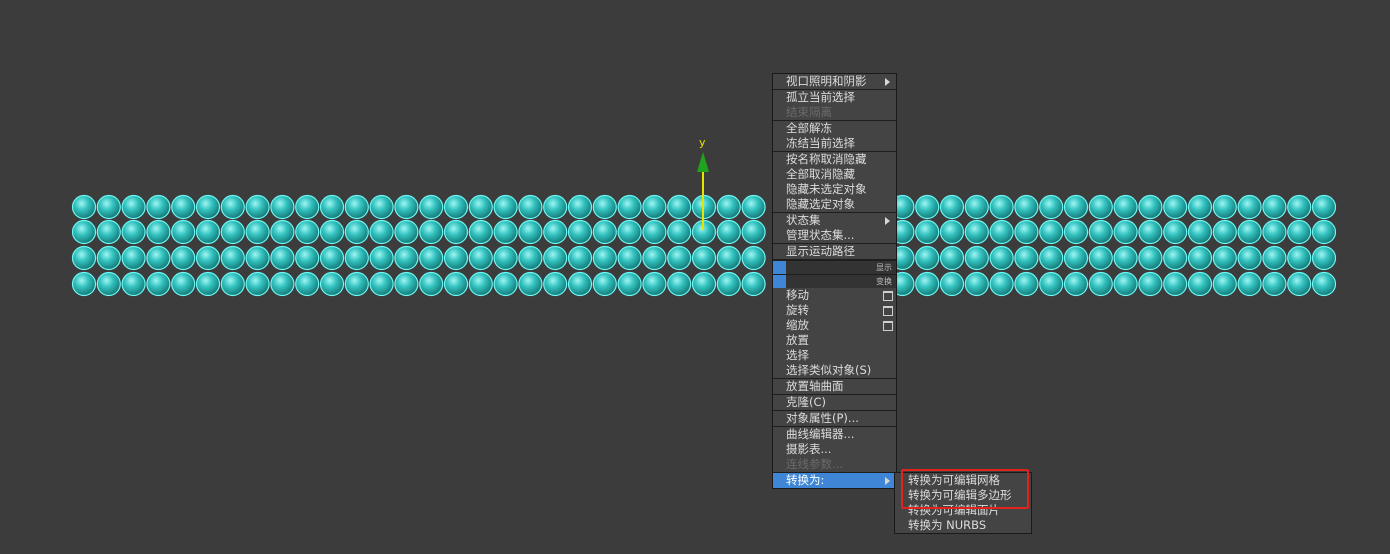  Describe the element at coordinates (834, 174) in the screenshot. I see `menu-item: 全部取消隐藏` at that location.